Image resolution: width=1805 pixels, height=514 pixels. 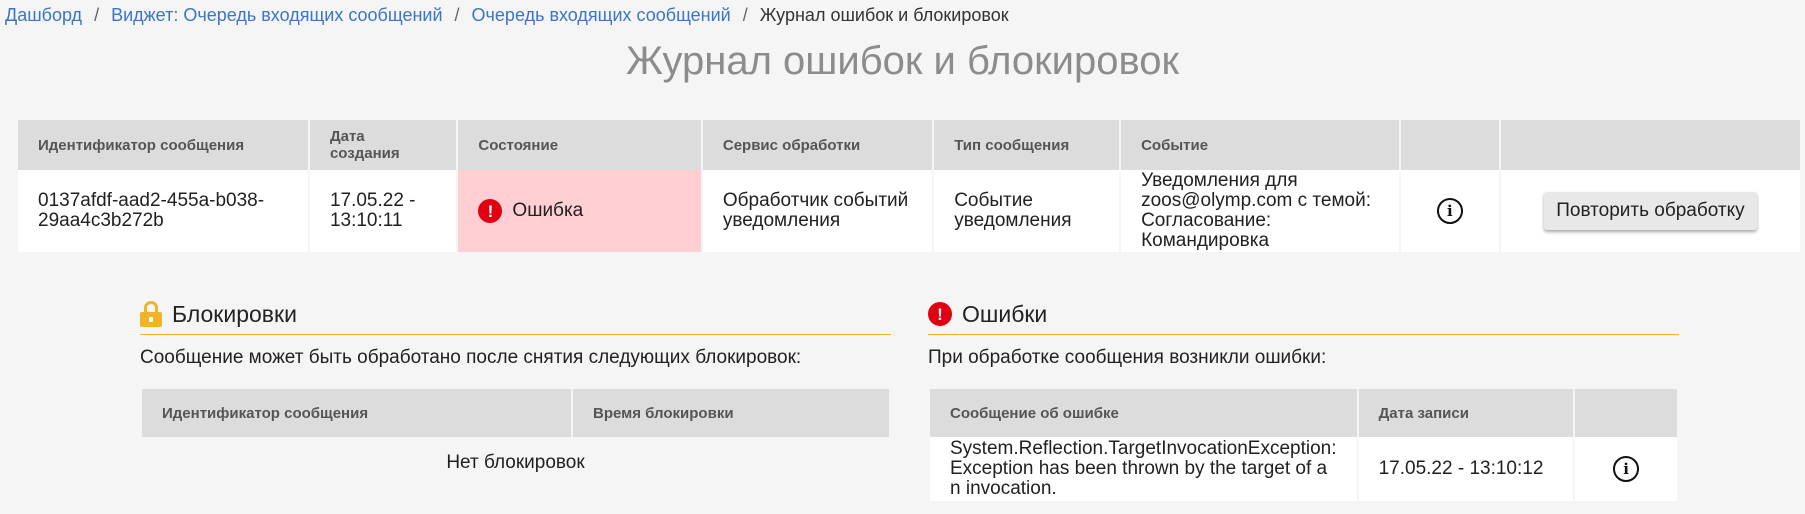 I want to click on errors-section-header: ! Ошибки, so click(x=1303, y=314).